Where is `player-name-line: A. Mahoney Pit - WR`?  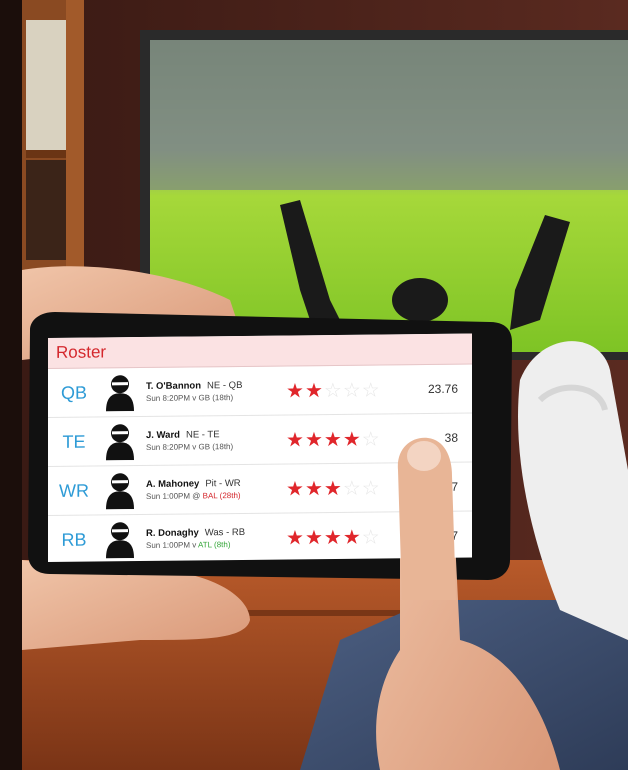
player-name-line: A. Mahoney Pit - WR is located at coordinates (216, 484).